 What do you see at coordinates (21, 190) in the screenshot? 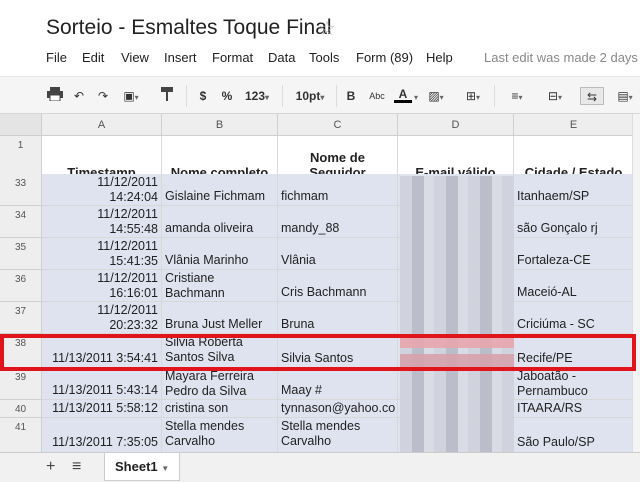
I see `row-header: 33` at bounding box center [21, 190].